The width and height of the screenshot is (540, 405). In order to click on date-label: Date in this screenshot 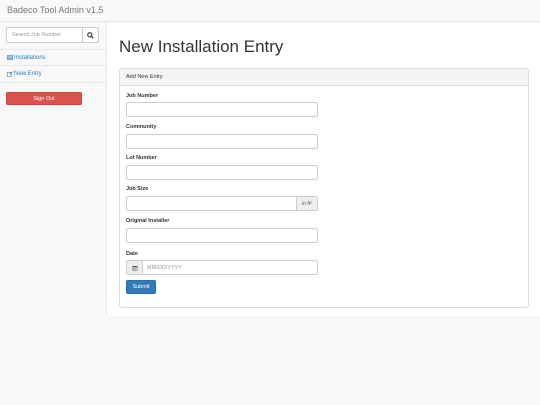, I will do `click(132, 254)`.